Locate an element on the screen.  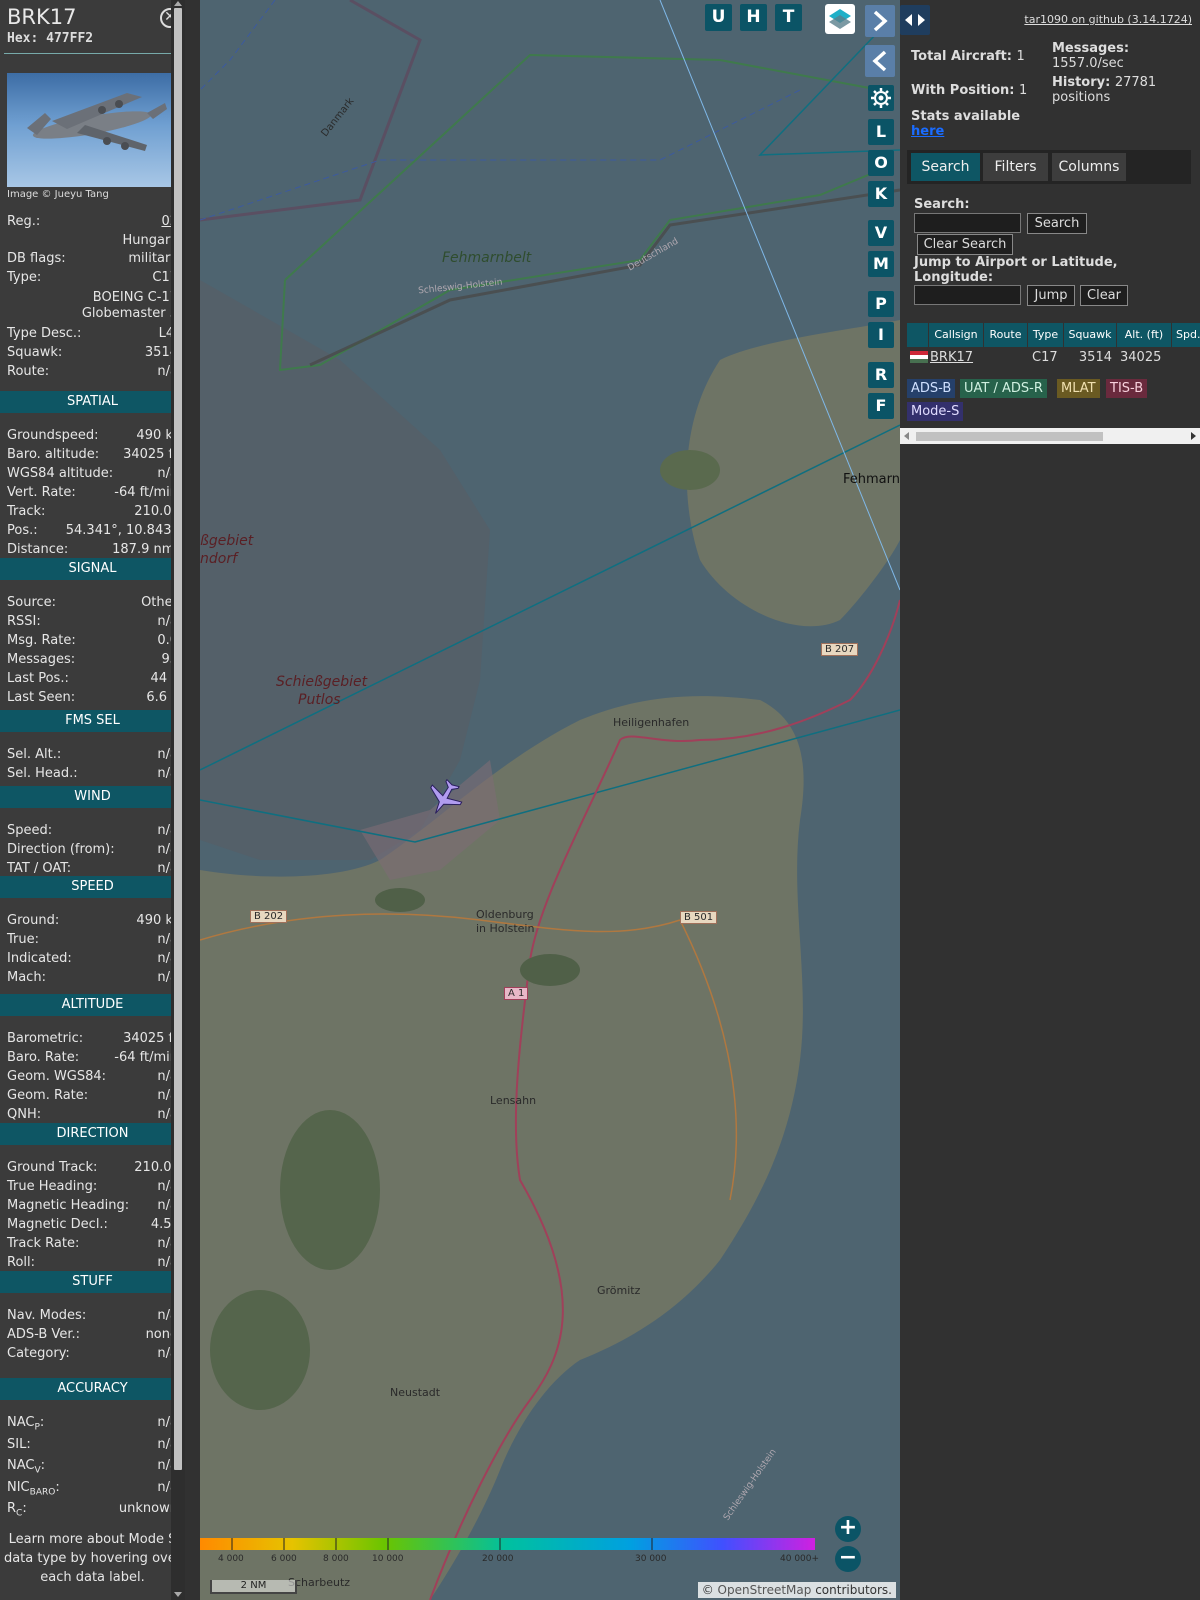
search-button: Search is located at coordinates (1057, 223).